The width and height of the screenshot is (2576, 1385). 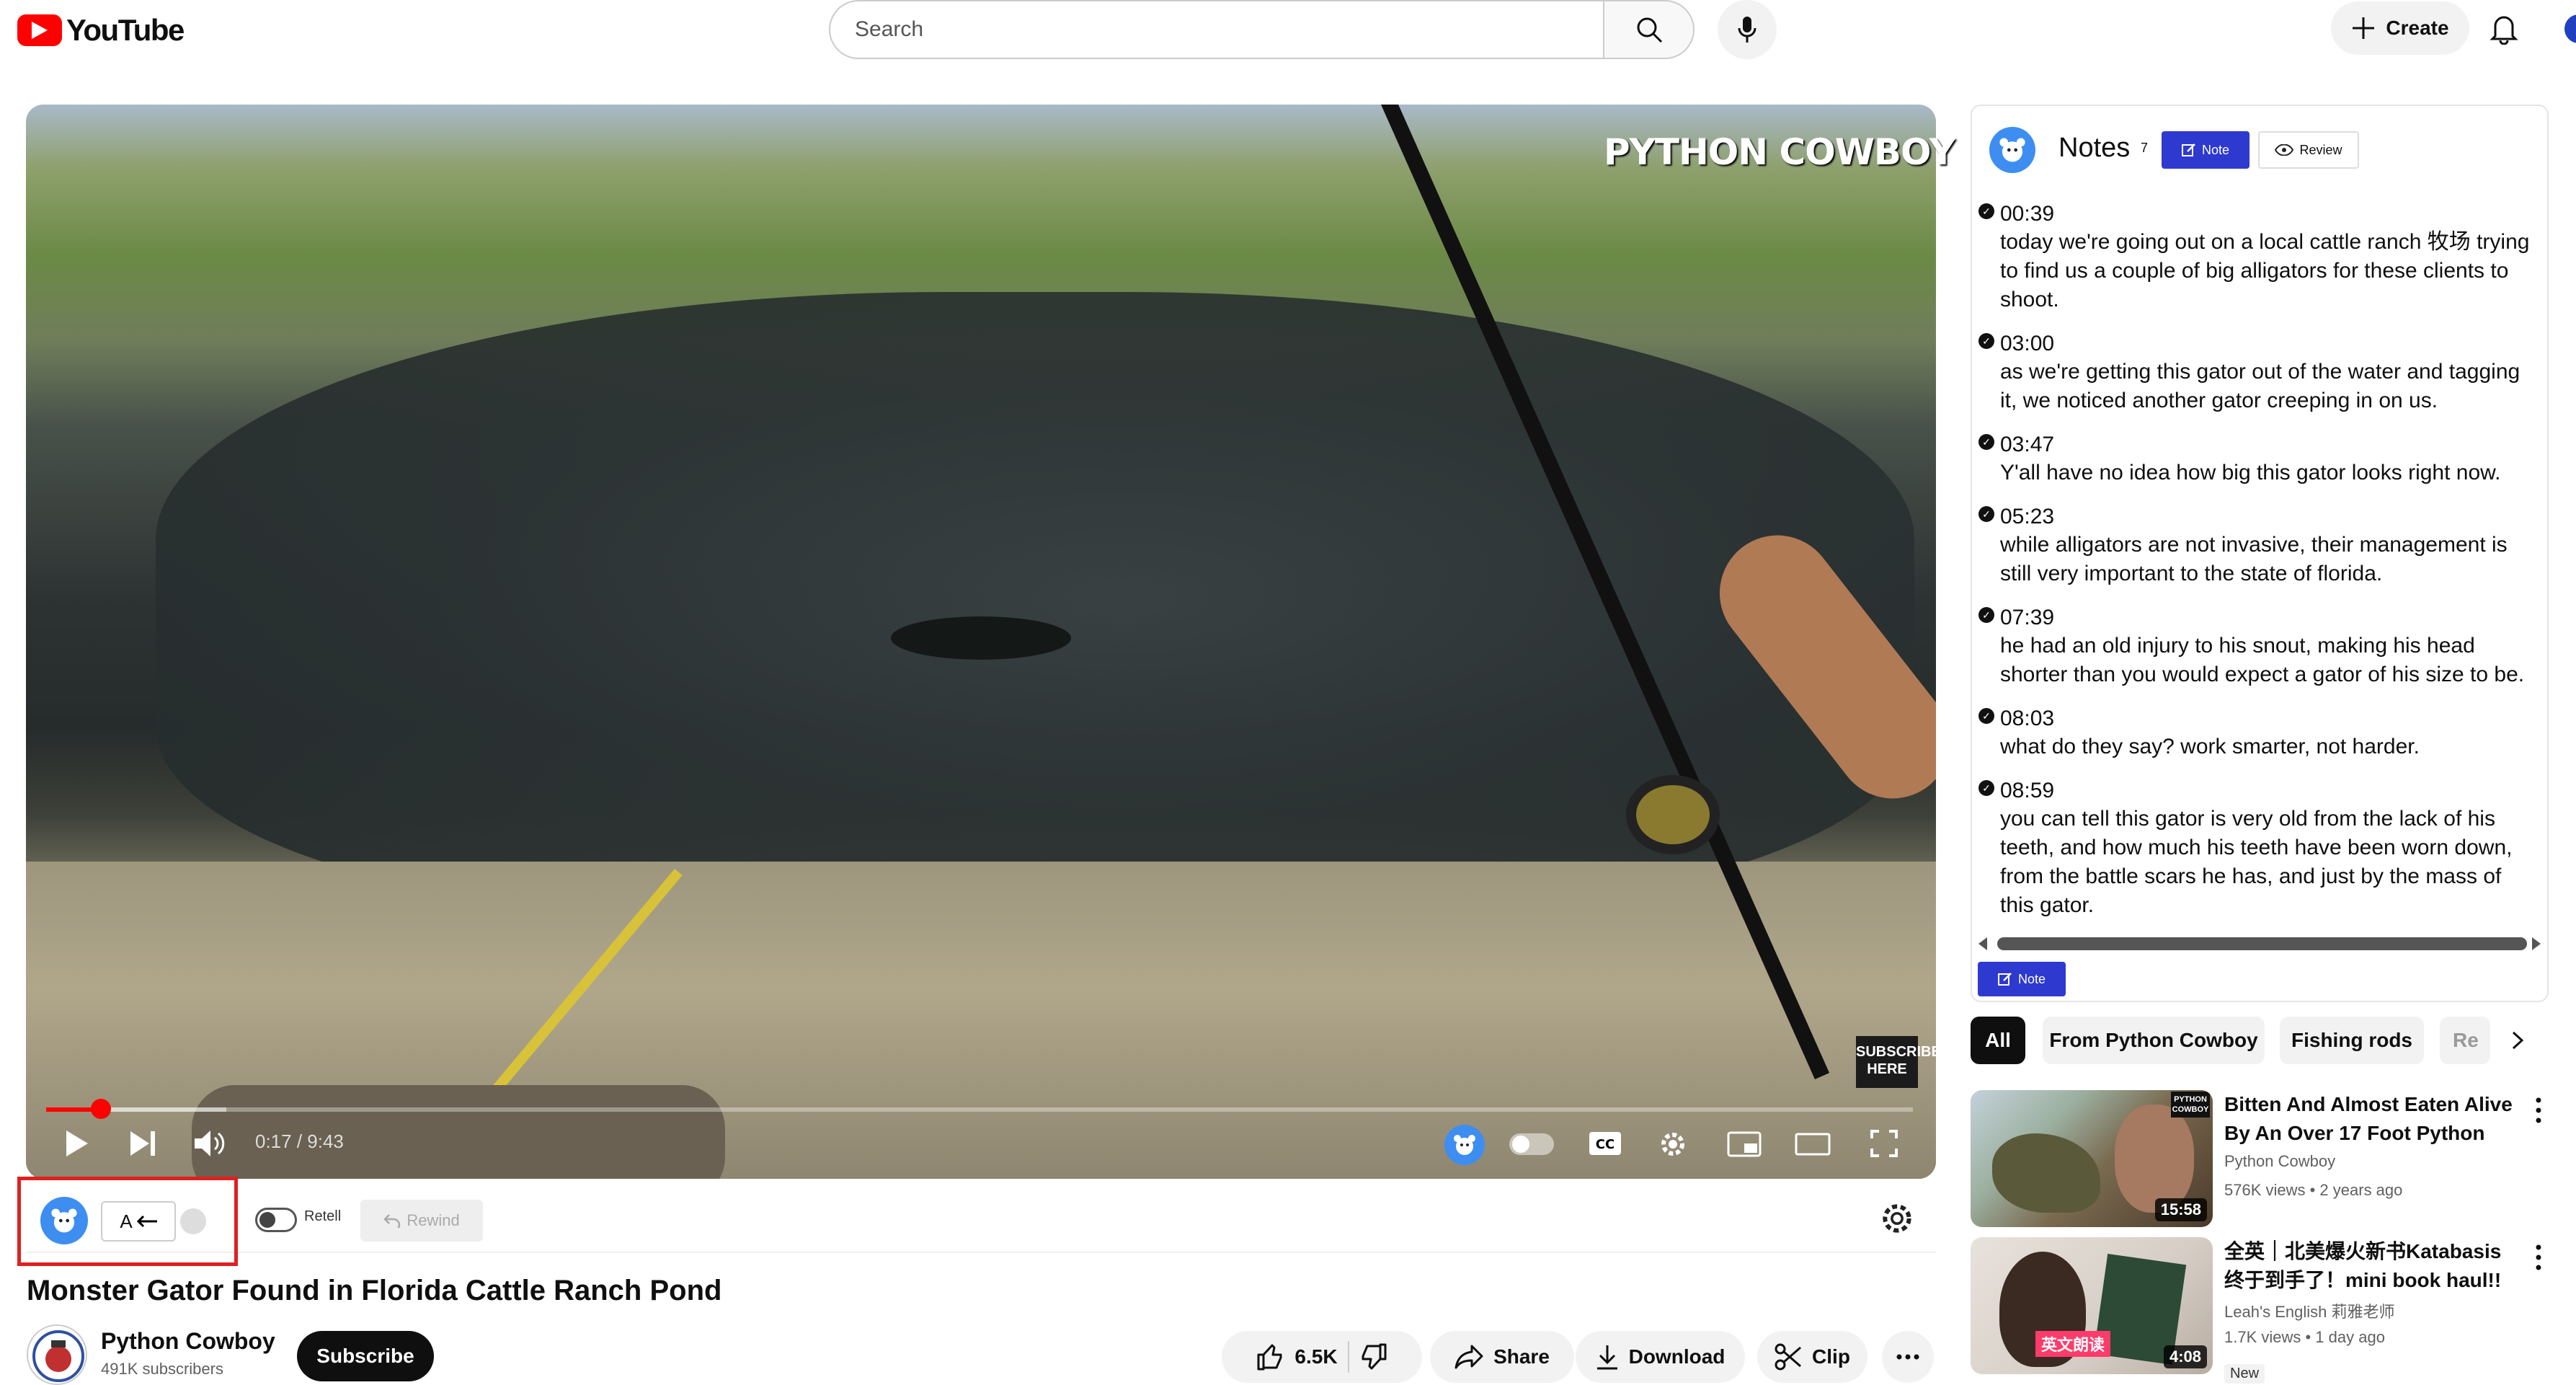 What do you see at coordinates (433, 1220) in the screenshot?
I see `rewind-label: Rewind` at bounding box center [433, 1220].